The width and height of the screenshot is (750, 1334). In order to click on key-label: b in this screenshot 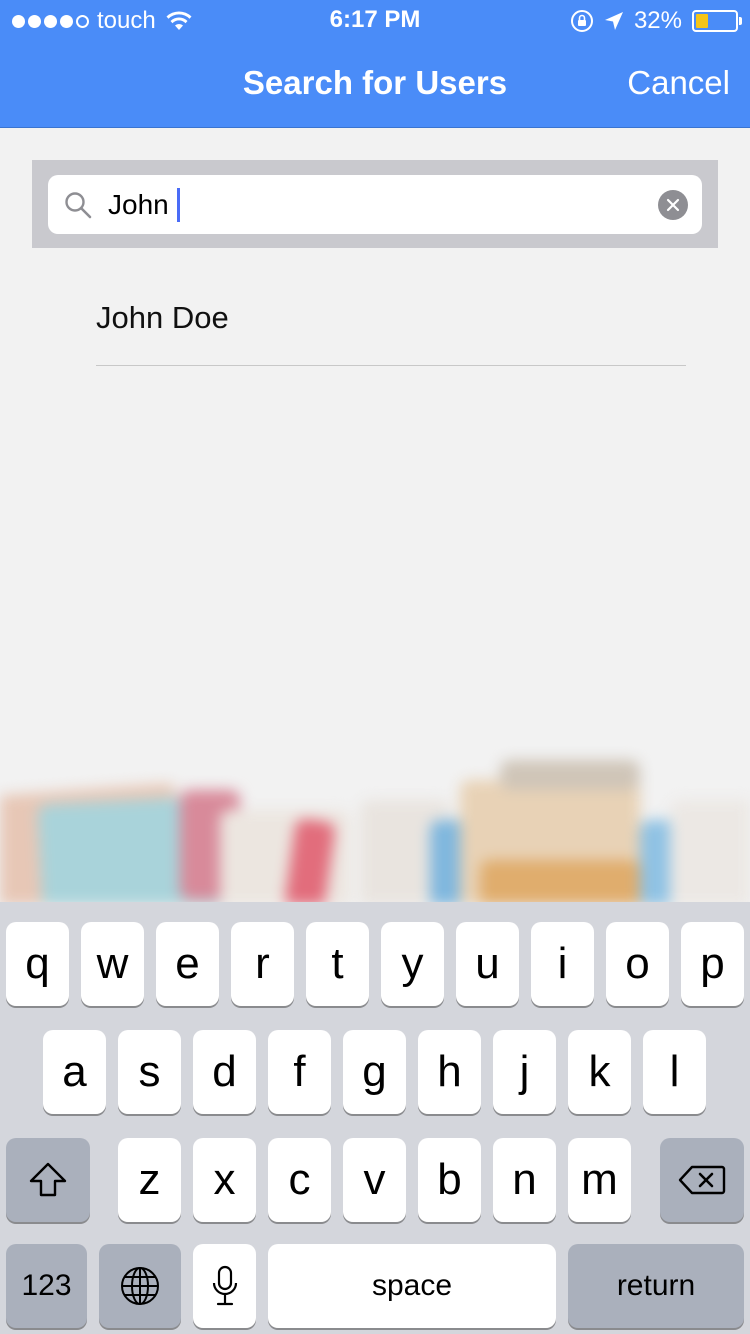, I will do `click(449, 1179)`.